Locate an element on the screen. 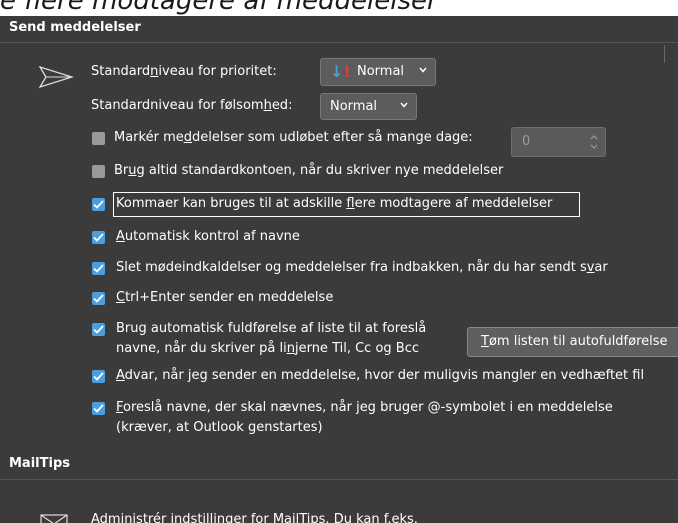  priority-icon: ↓! is located at coordinates (340, 71).